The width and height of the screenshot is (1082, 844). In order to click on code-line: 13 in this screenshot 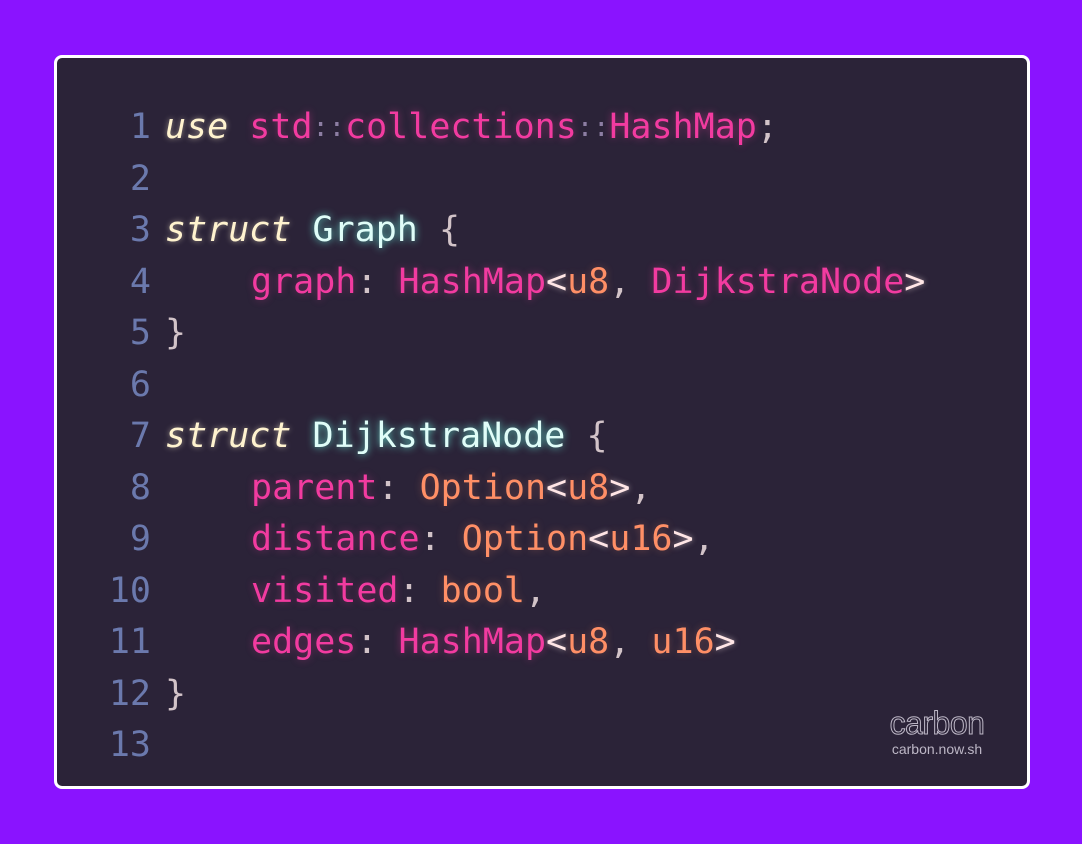, I will do `click(549, 746)`.